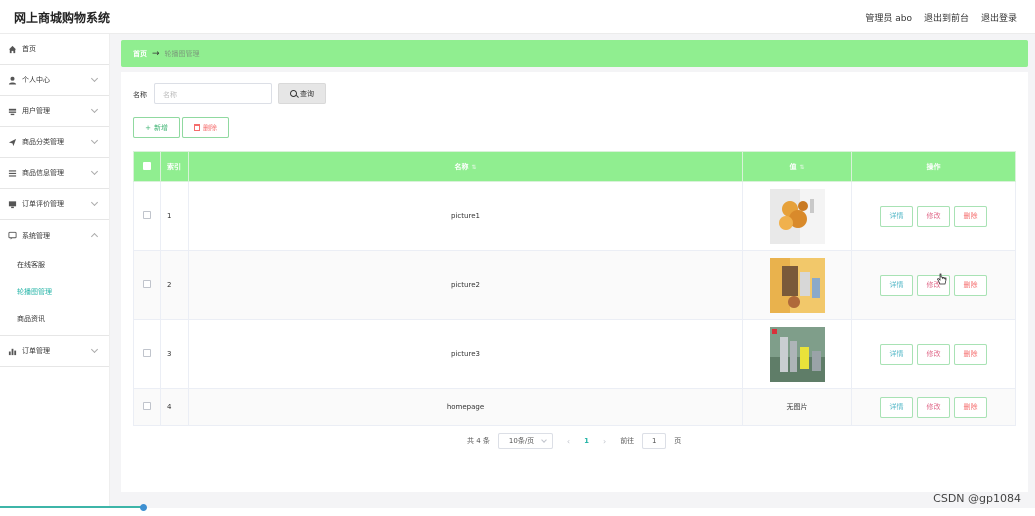 This screenshot has height=516, width=1035. Describe the element at coordinates (94, 236) in the screenshot. I see `chevron-up-icon` at that location.